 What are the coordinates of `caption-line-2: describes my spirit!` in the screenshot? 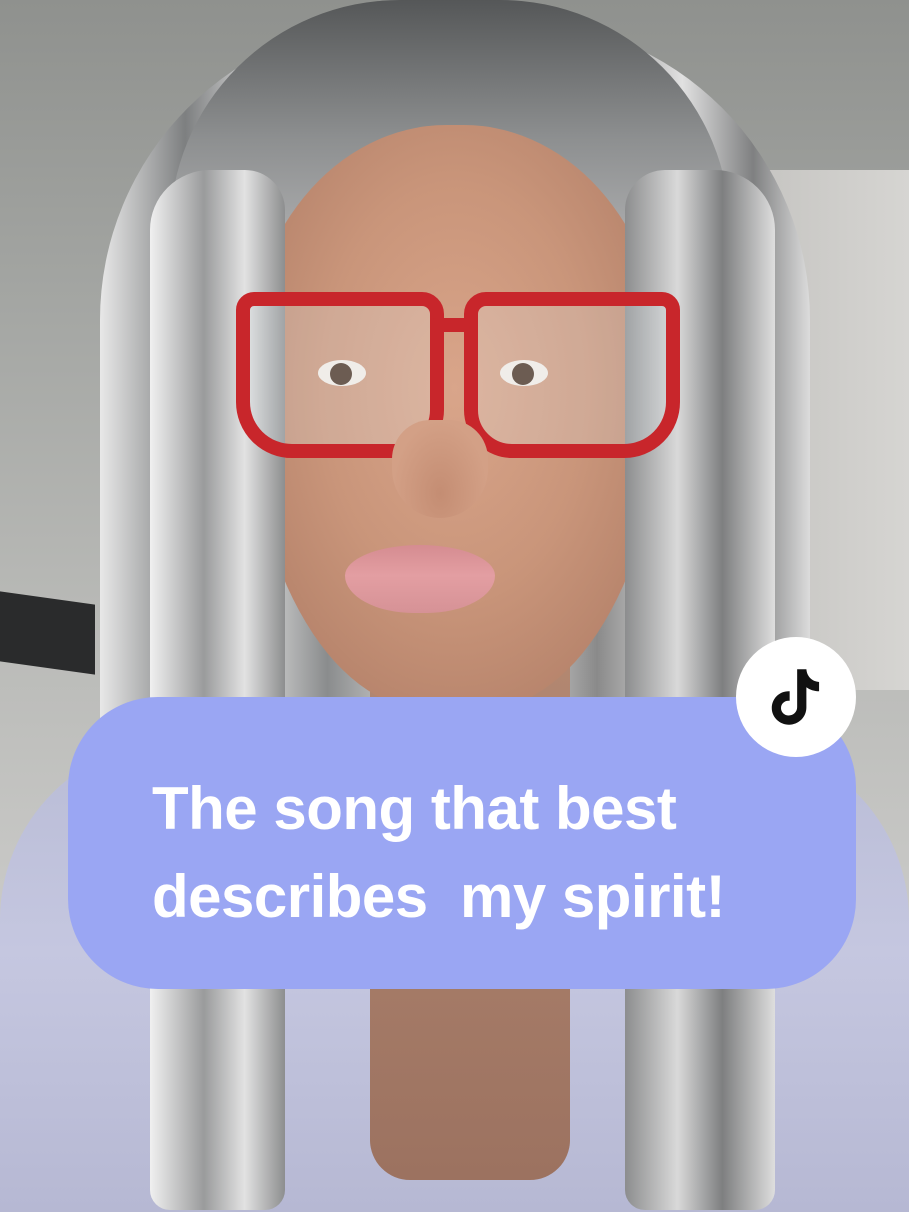 It's located at (439, 896).